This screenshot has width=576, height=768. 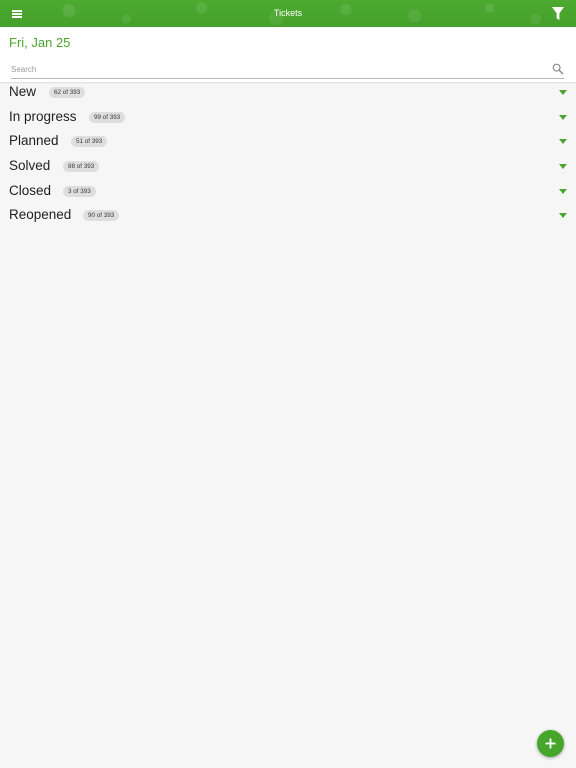 I want to click on filter-button, so click(x=558, y=13).